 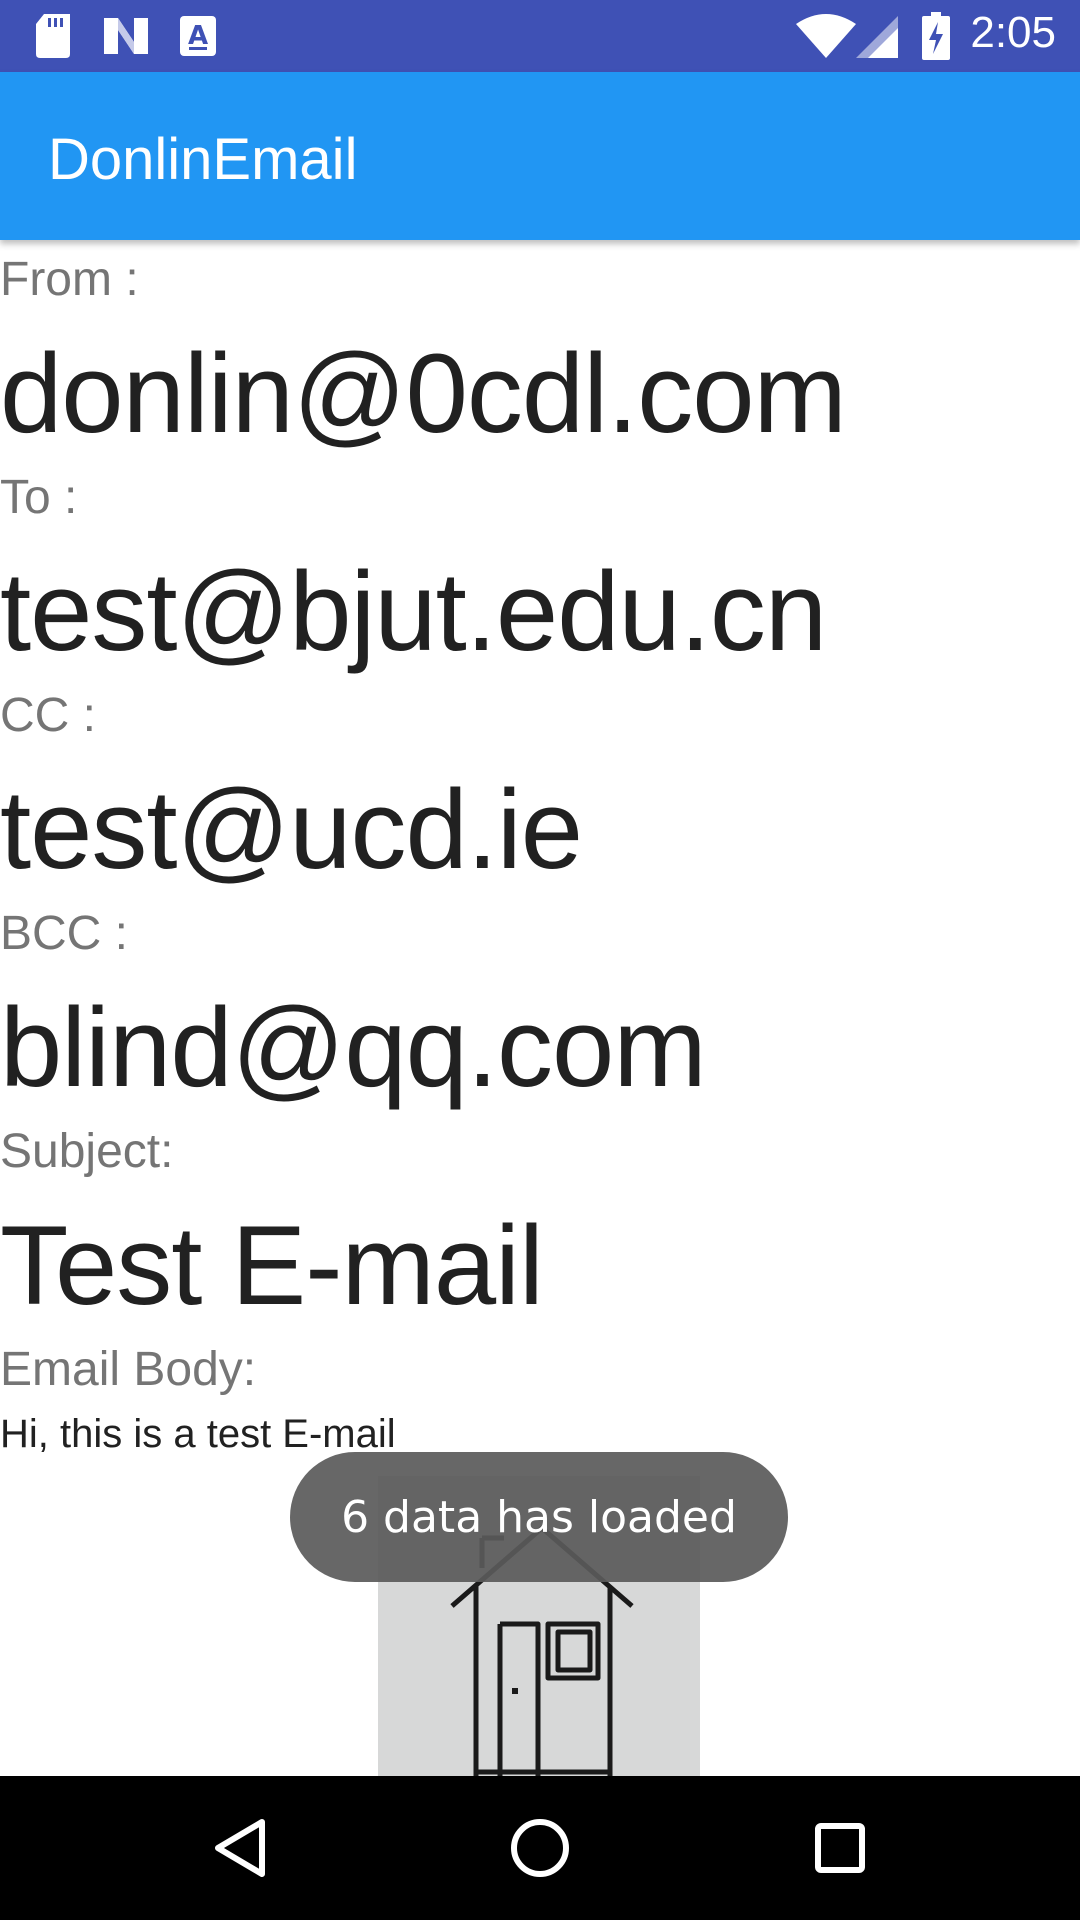 I want to click on app-bar: DonlinEmail, so click(x=540, y=156).